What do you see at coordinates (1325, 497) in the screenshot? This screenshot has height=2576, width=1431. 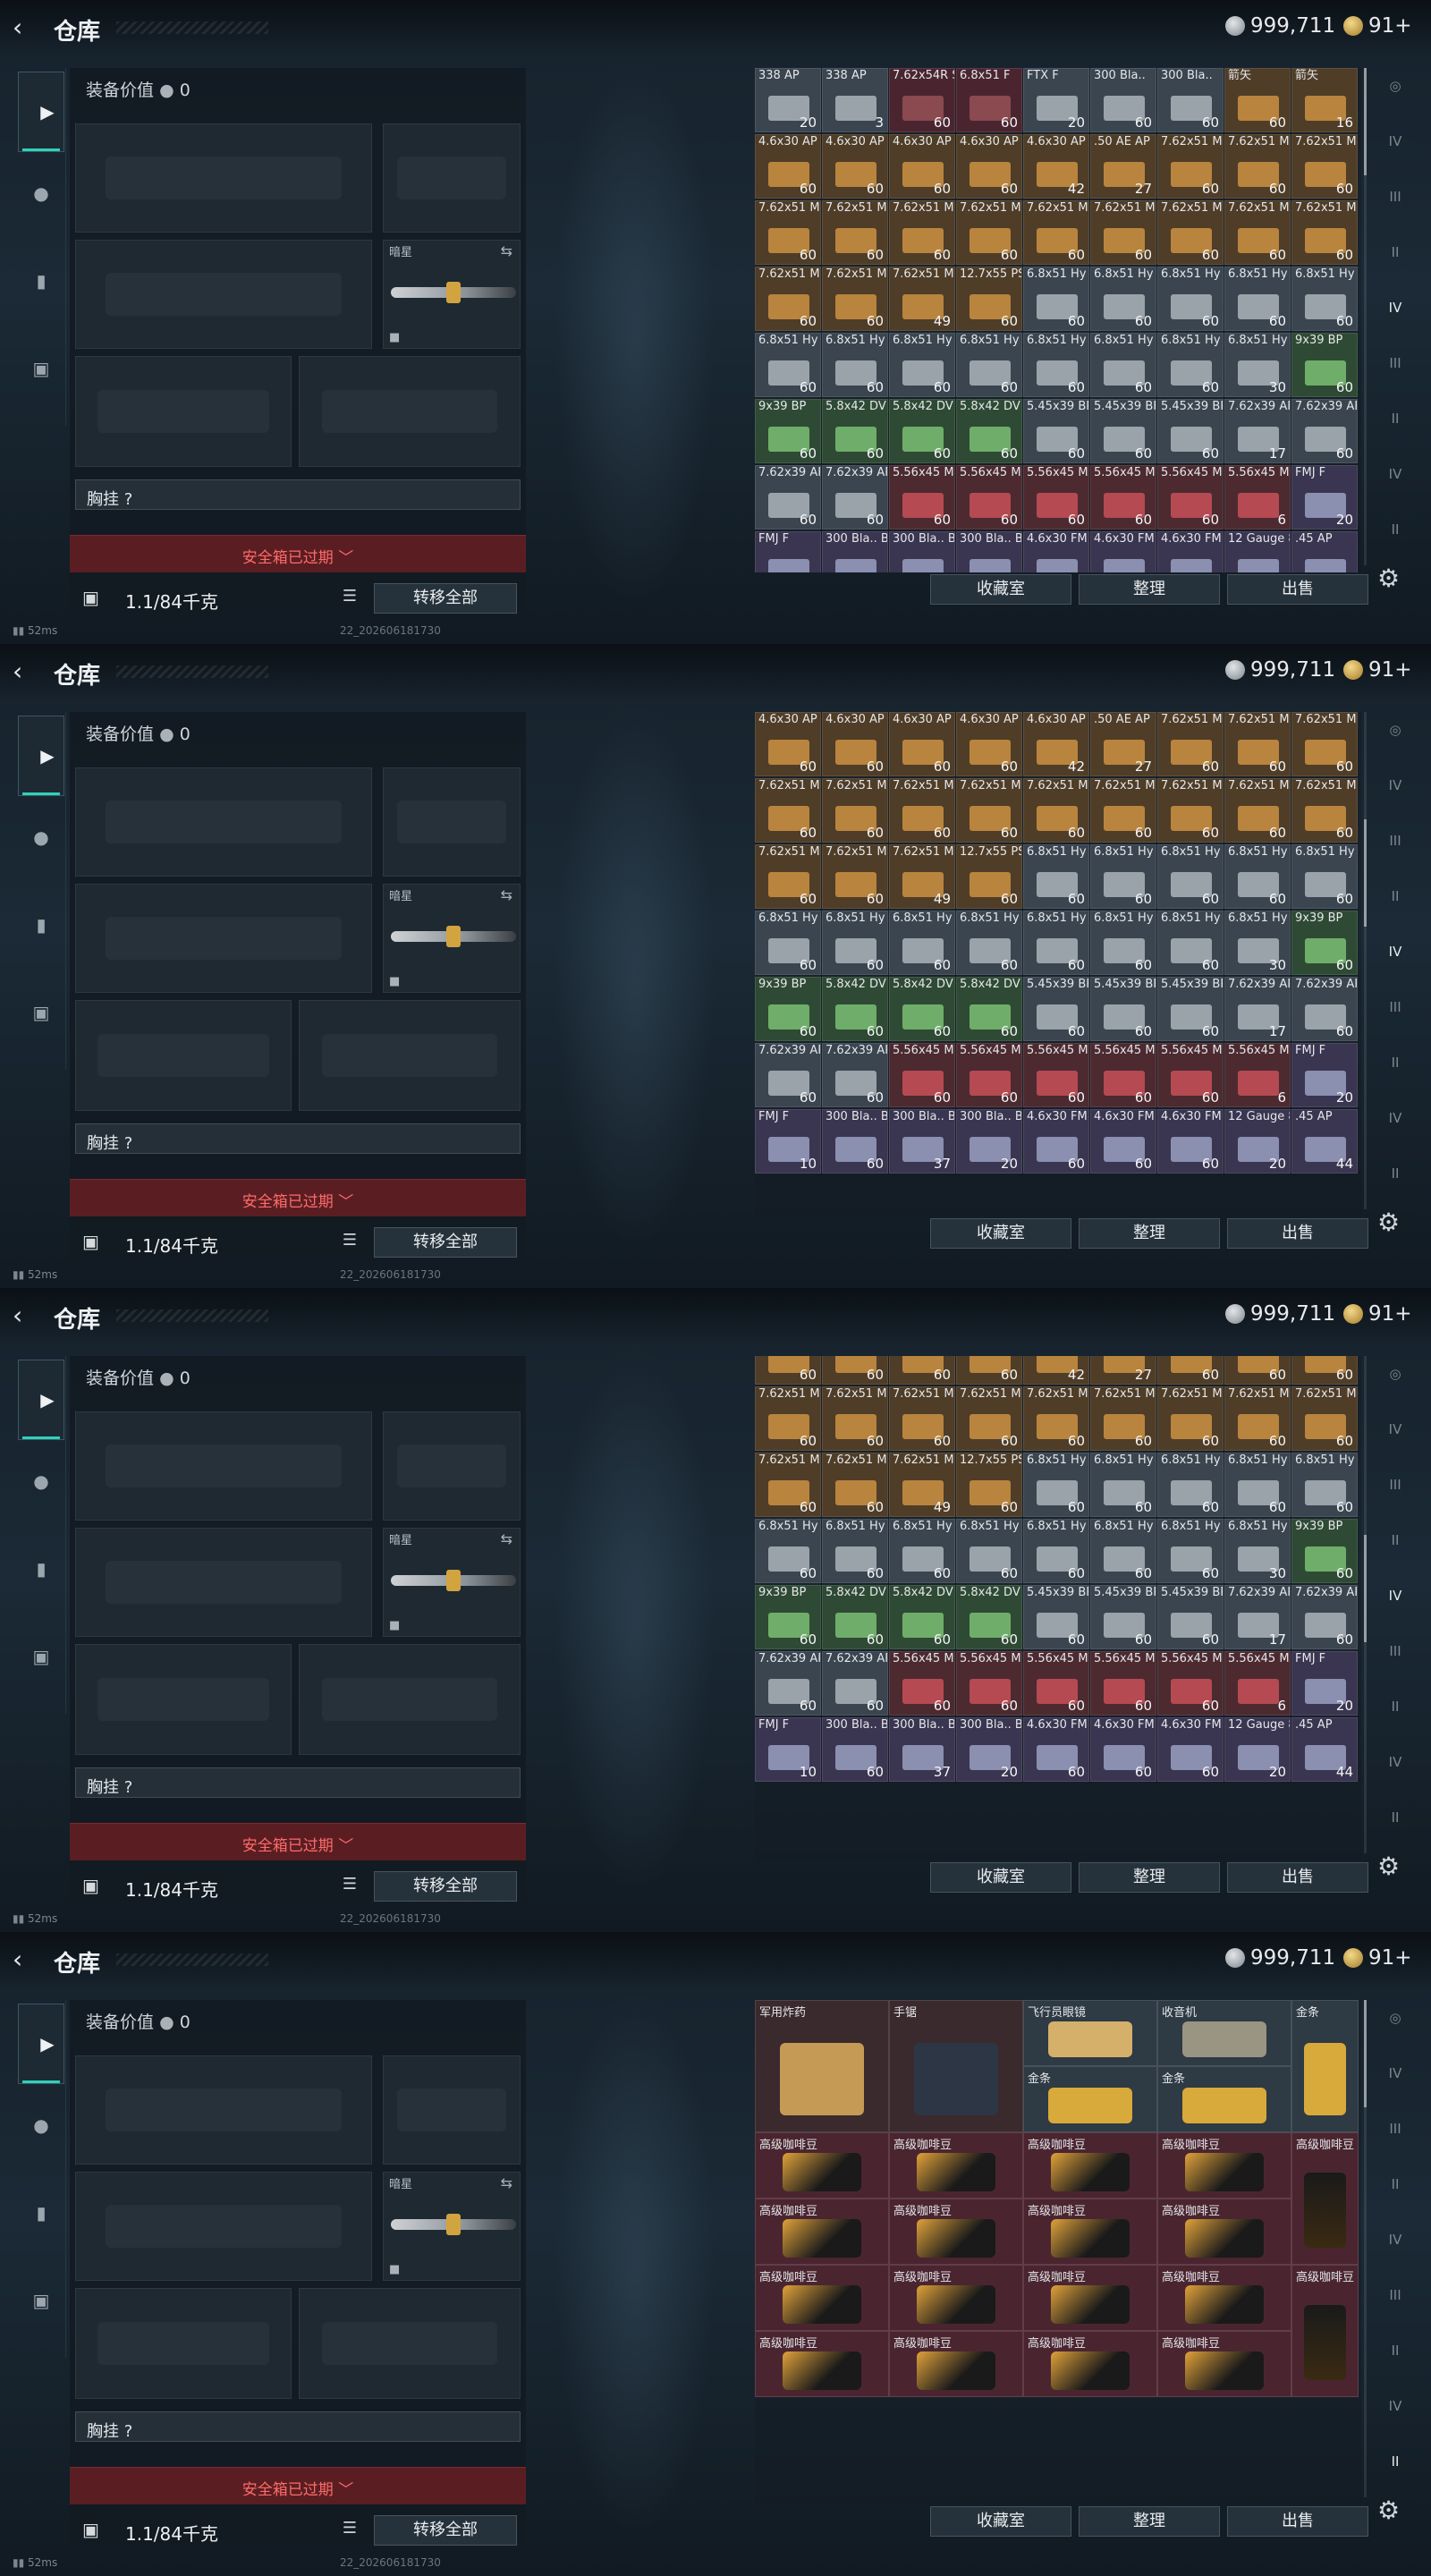 I see `stash-item: FMJ F 20` at bounding box center [1325, 497].